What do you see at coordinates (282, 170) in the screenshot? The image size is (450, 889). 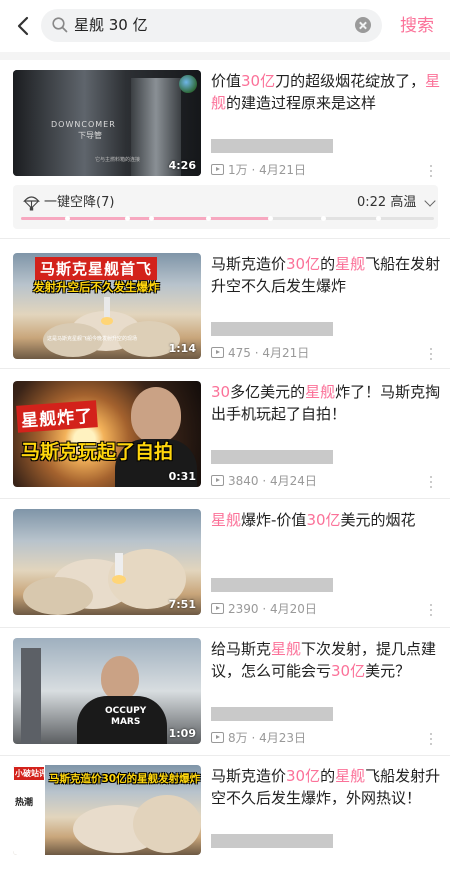 I see `upload-date: 4月21日` at bounding box center [282, 170].